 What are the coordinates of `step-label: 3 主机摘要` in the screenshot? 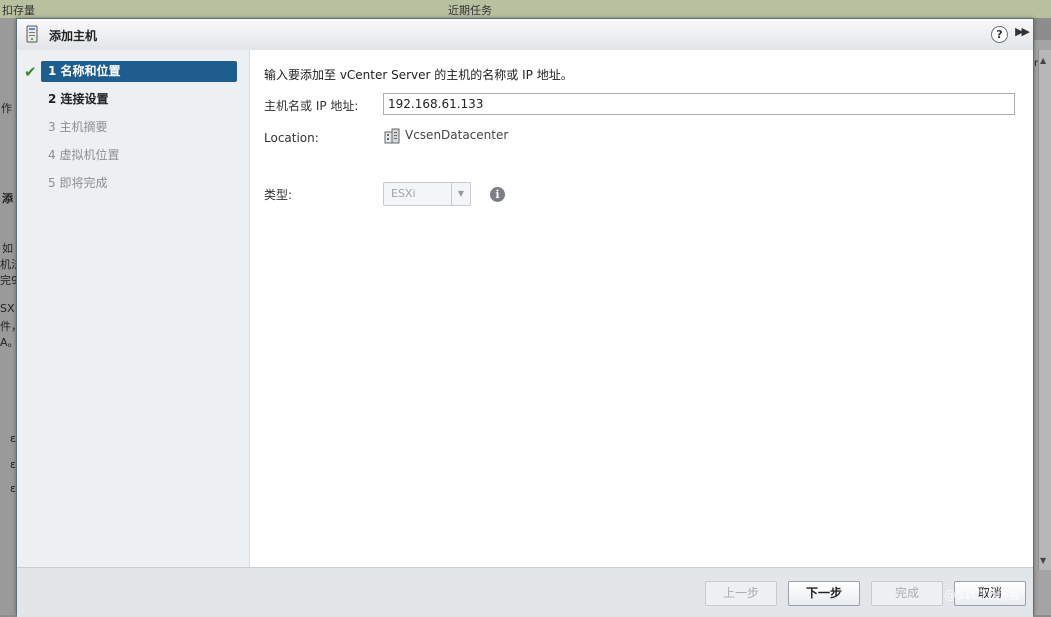 It's located at (78, 127).